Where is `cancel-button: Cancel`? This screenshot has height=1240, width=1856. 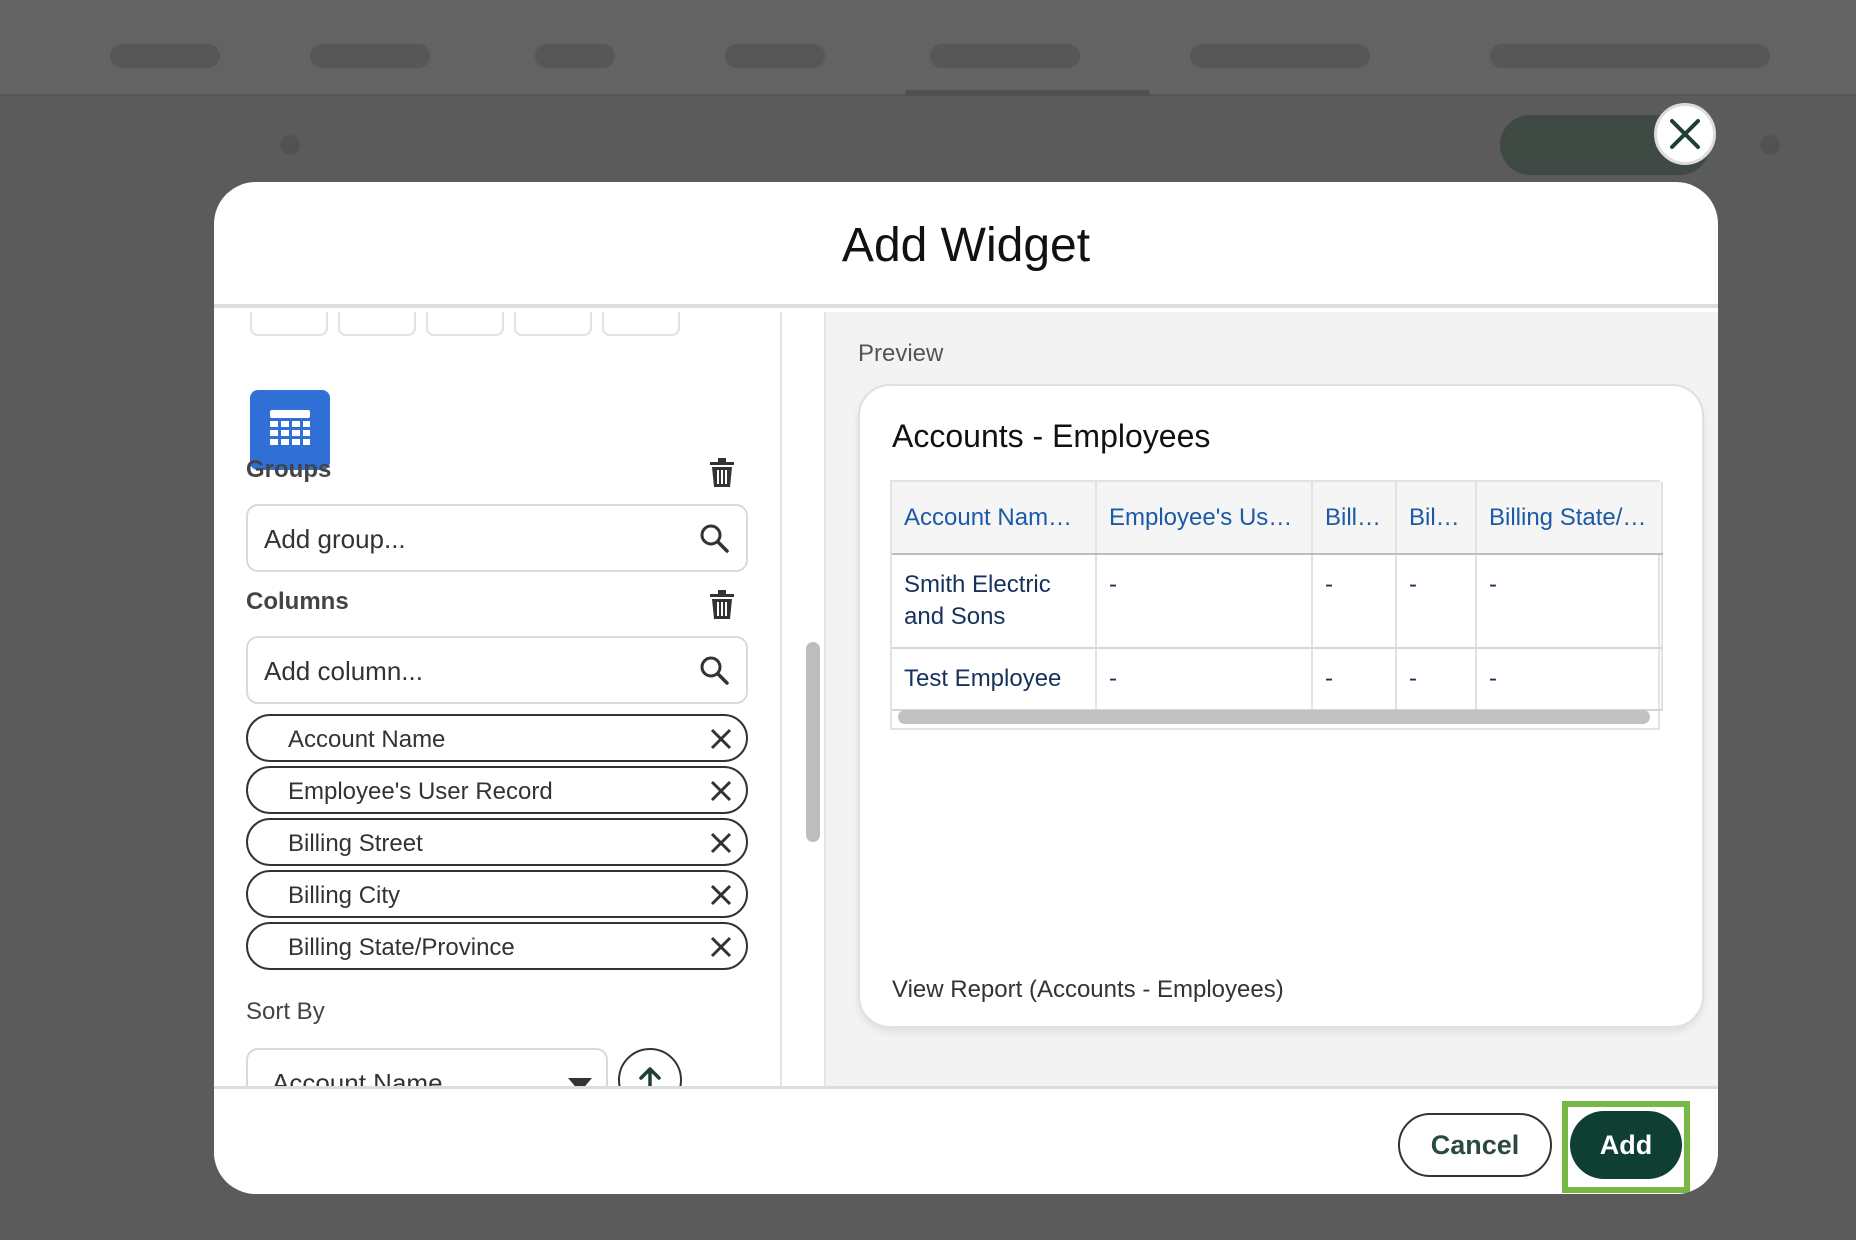
cancel-button: Cancel is located at coordinates (1475, 1145).